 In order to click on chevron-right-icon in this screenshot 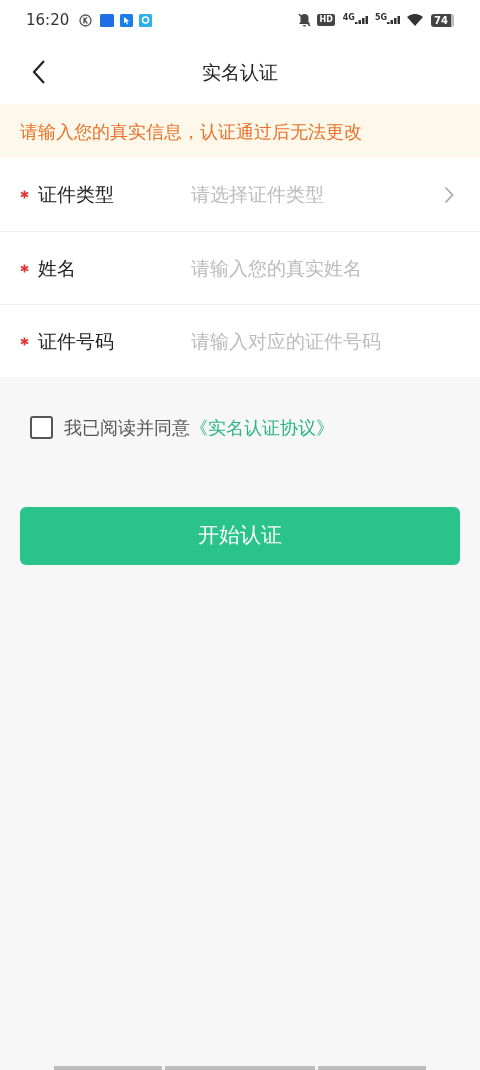, I will do `click(449, 194)`.